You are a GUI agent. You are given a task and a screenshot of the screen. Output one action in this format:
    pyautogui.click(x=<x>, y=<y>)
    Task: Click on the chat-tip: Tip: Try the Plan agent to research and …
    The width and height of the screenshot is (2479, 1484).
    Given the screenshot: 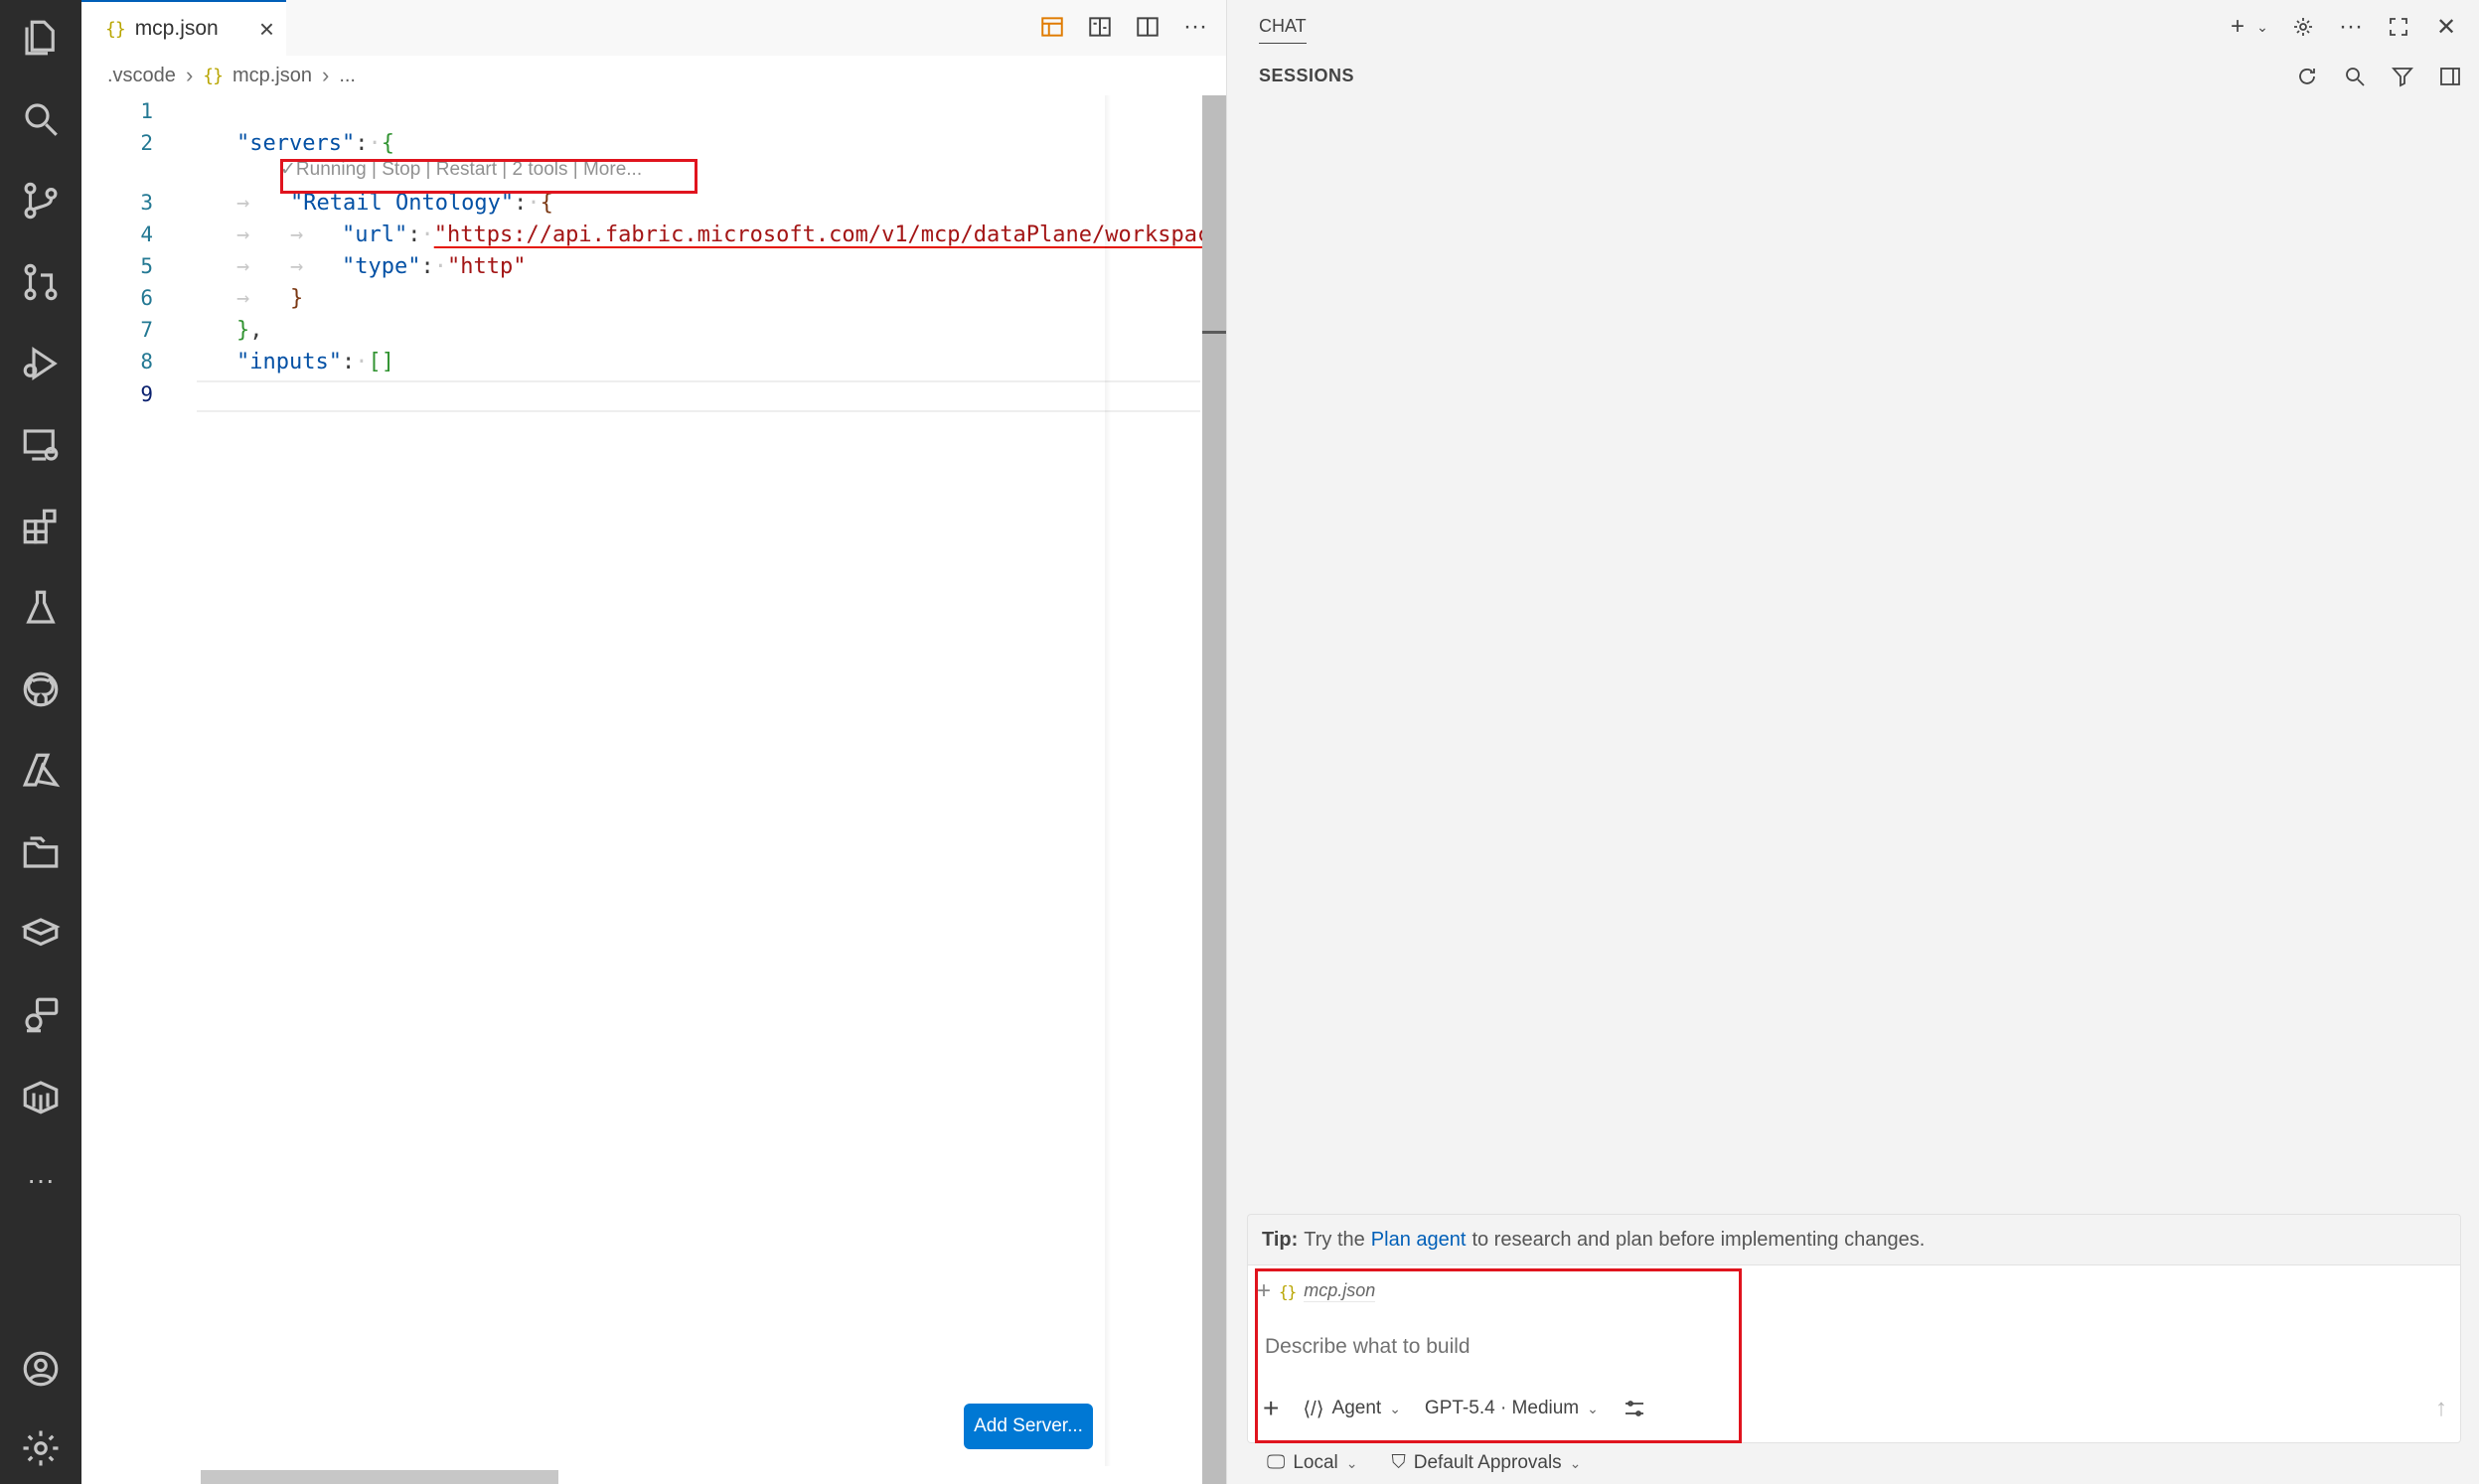 What is the action you would take?
    pyautogui.click(x=1854, y=1239)
    